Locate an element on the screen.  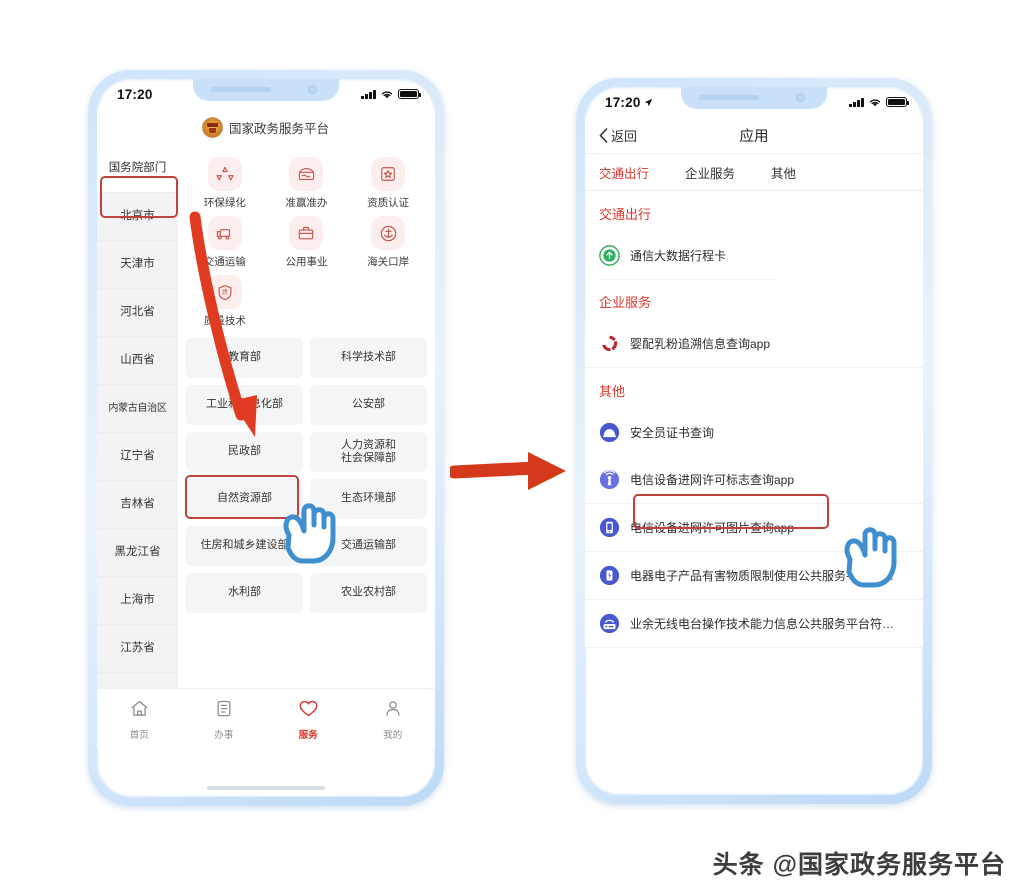
home-icon is located at coordinates (139, 711).